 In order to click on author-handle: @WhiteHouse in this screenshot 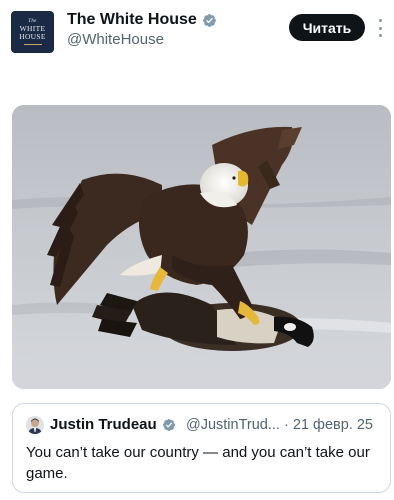, I will do `click(115, 39)`.